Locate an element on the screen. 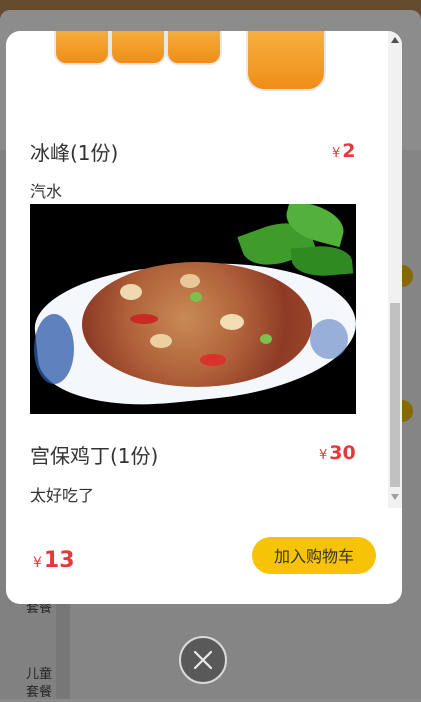 The image size is (421, 702). item-description: 太好吃了 is located at coordinates (62, 495).